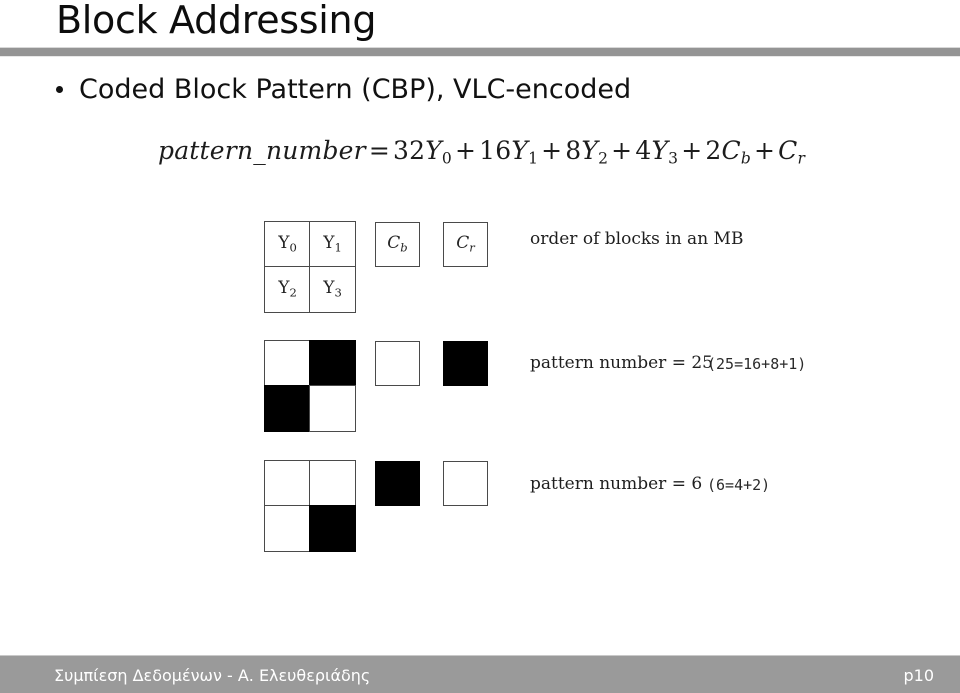  I want to click on luma-block-y1: Y1, so click(332, 244).